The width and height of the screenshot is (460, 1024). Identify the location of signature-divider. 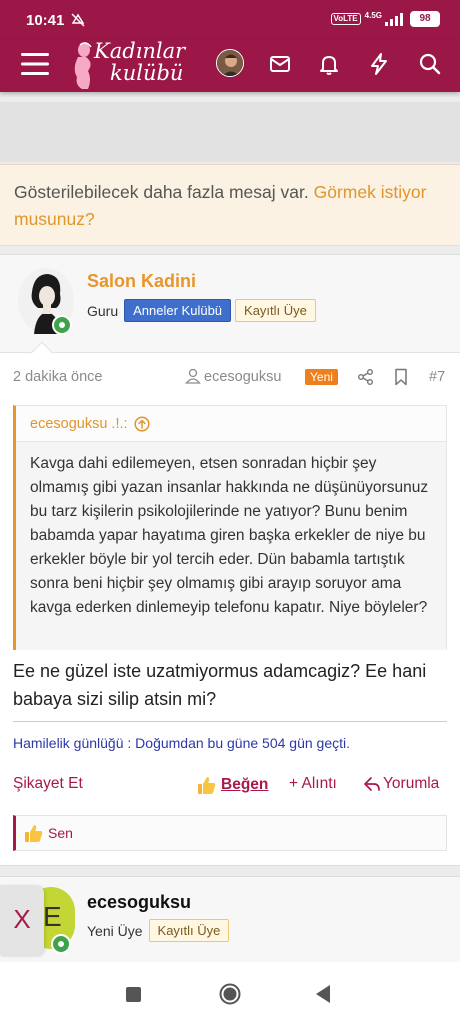
(230, 721).